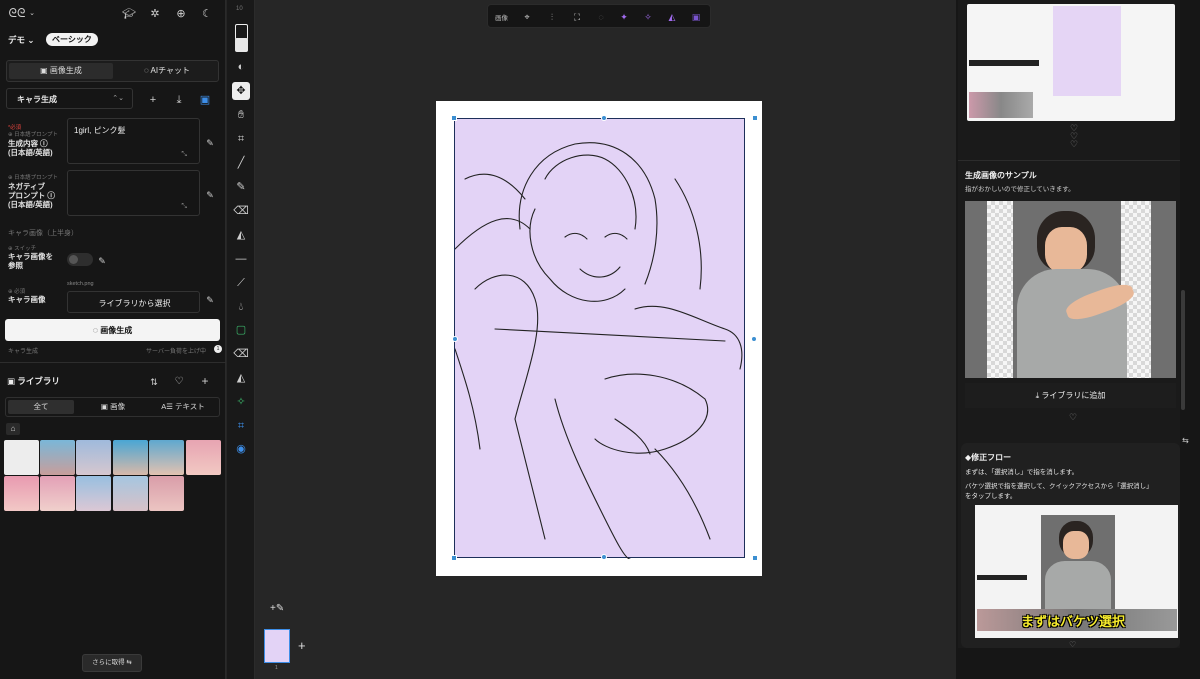 The height and width of the screenshot is (679, 1200). What do you see at coordinates (277, 646) in the screenshot?
I see `page-thumbnail` at bounding box center [277, 646].